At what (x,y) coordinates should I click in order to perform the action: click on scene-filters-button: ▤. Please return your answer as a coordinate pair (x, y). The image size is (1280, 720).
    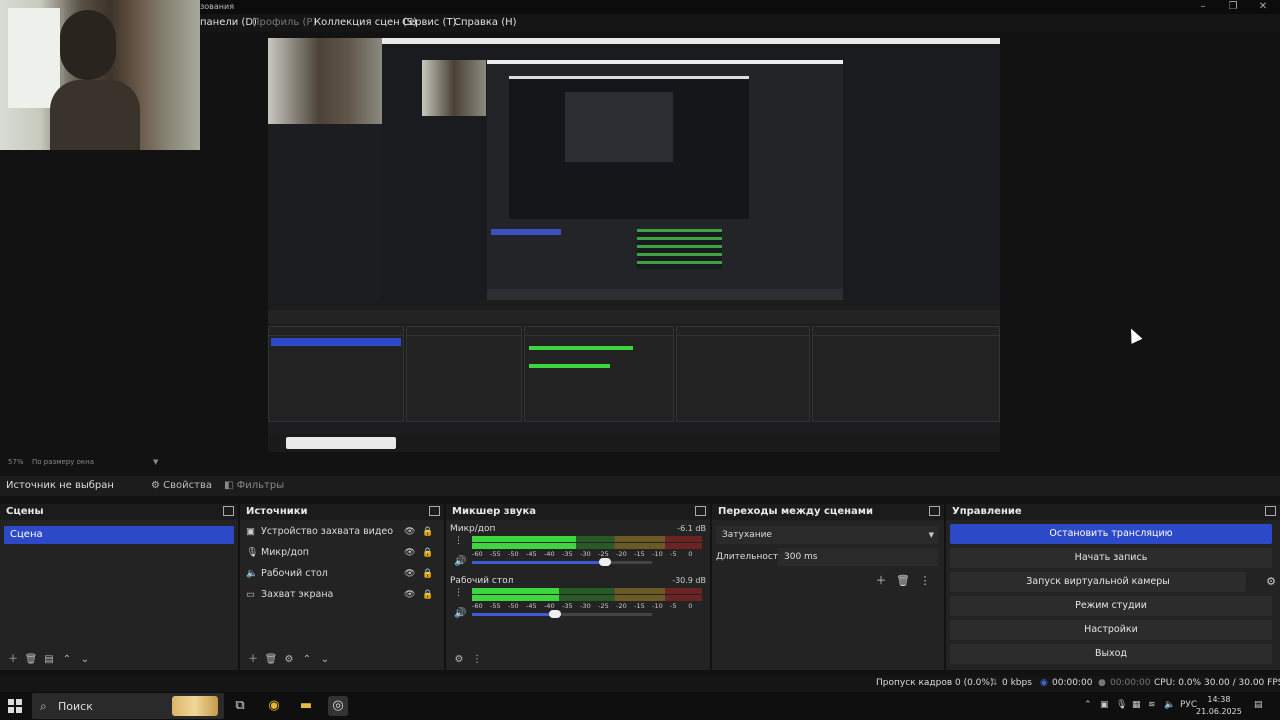
    Looking at the image, I should click on (49, 660).